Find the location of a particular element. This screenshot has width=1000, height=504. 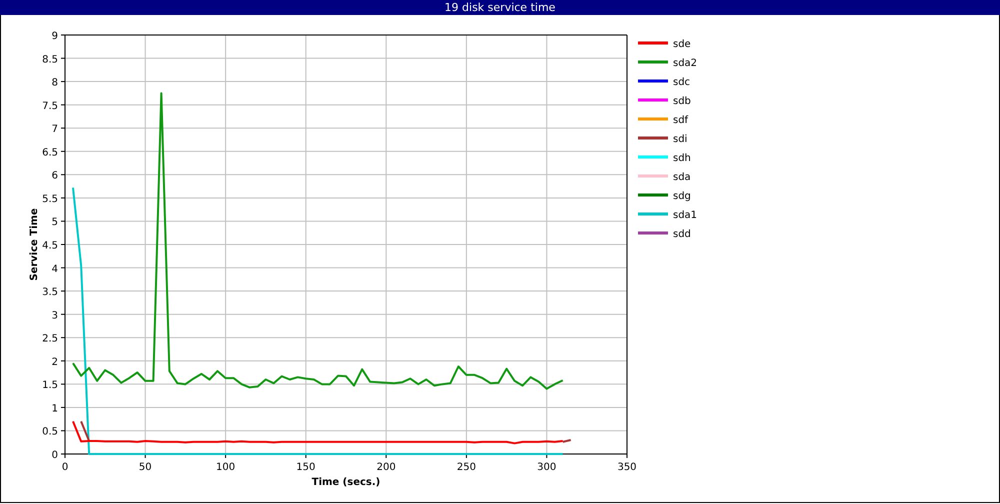

legend-label: sda2 is located at coordinates (685, 63).